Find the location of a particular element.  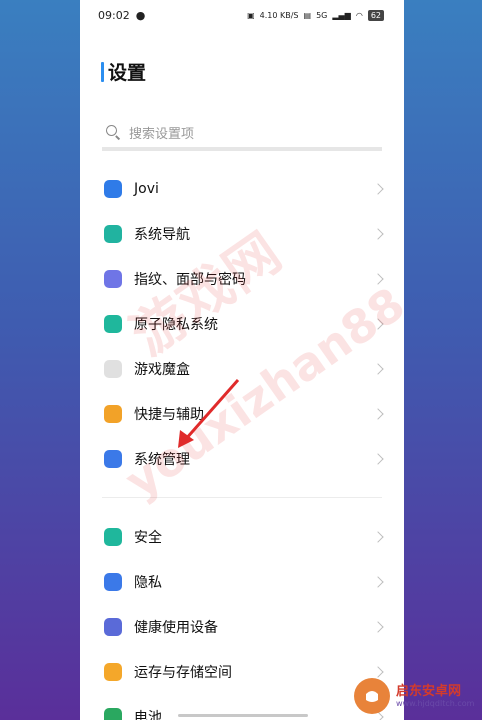

settings-item-label: 指纹、面部与密码 is located at coordinates (190, 279).